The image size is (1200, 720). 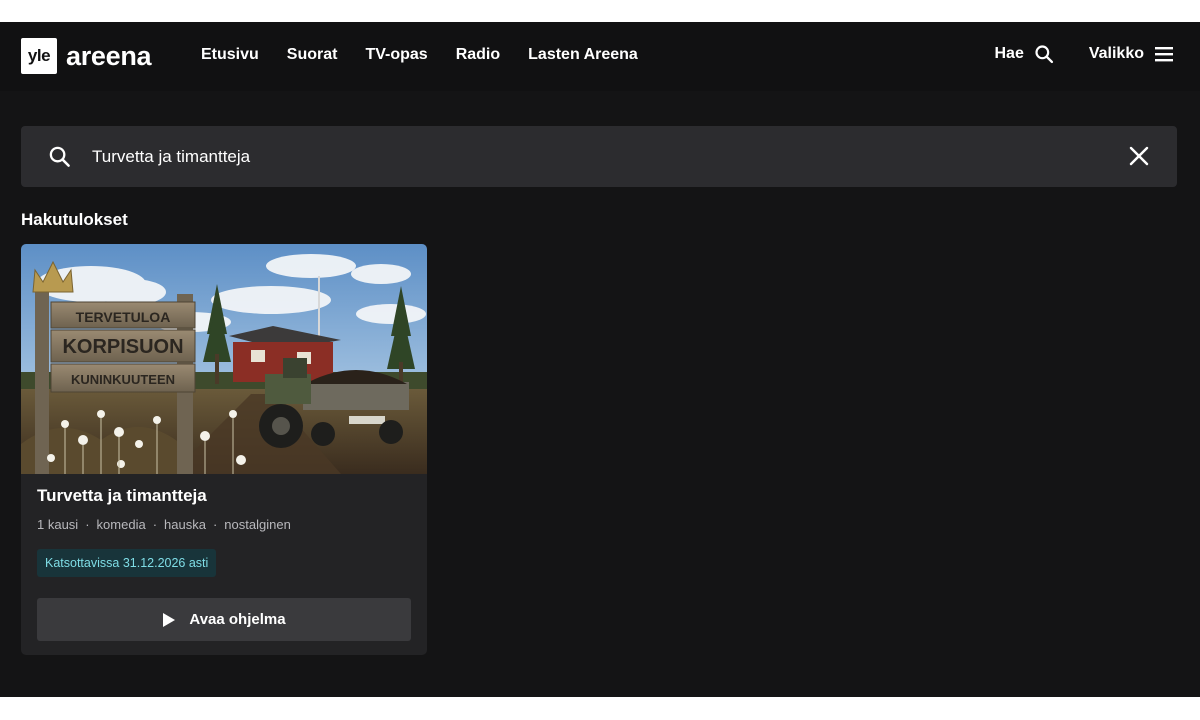 I want to click on tag-genre: komedia, so click(x=121, y=524).